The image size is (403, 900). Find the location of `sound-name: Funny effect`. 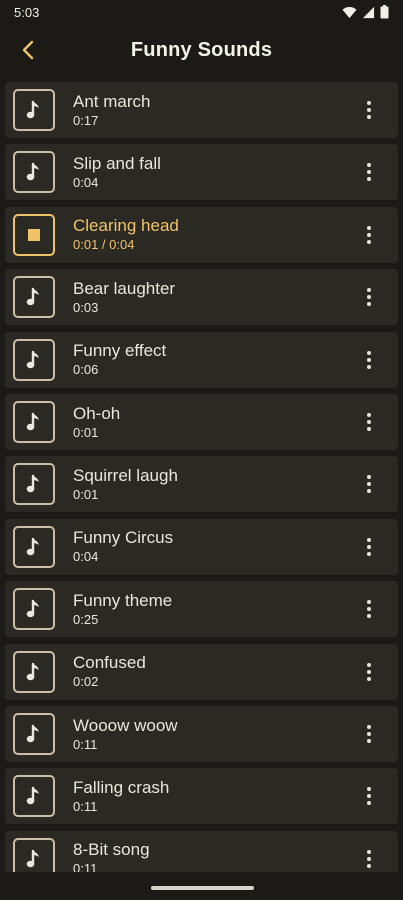

sound-name: Funny effect is located at coordinates (120, 351).